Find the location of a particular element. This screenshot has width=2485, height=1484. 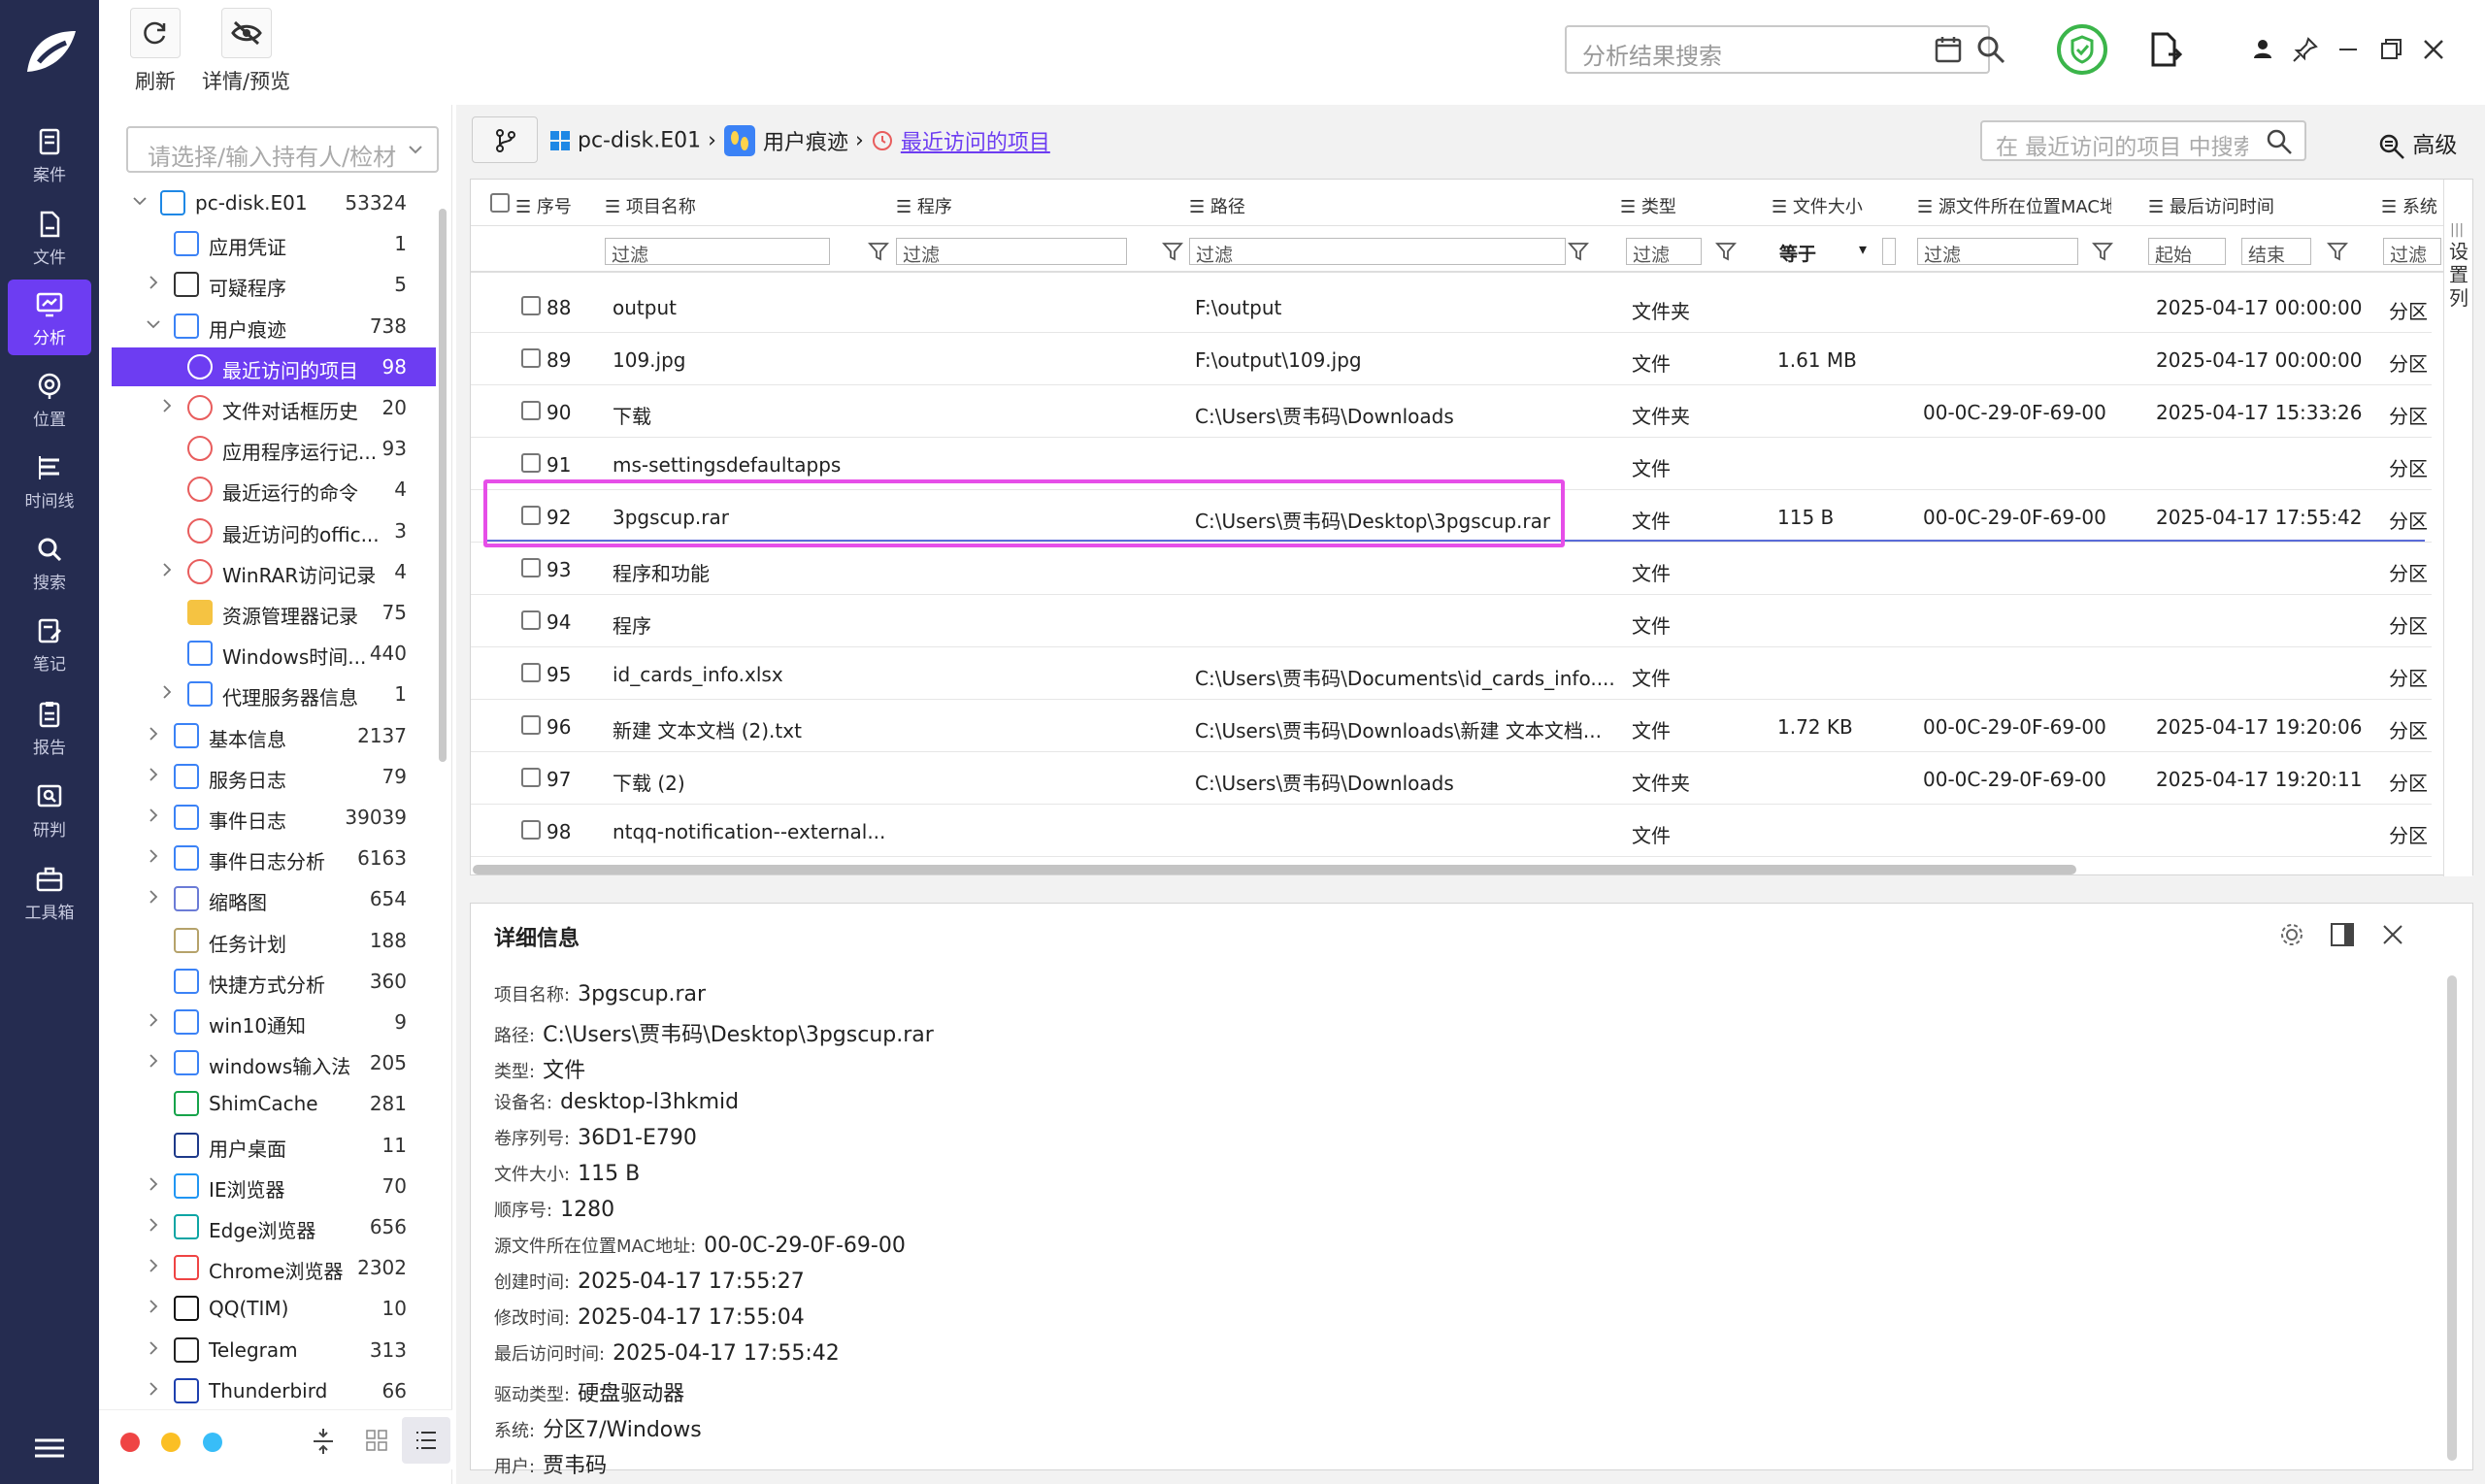

filter-size-op: 等于 ▾ is located at coordinates (1822, 251).